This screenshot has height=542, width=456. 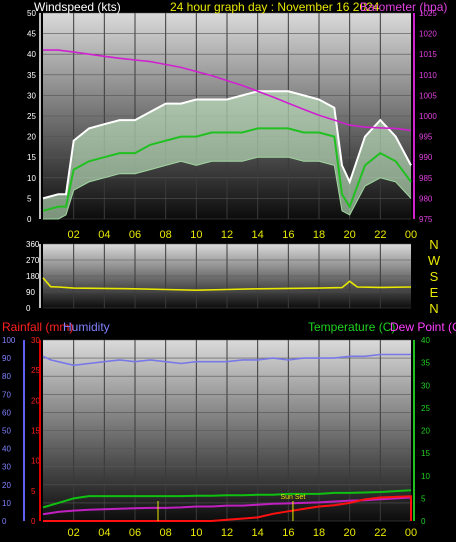 What do you see at coordinates (292, 497) in the screenshot?
I see `sun-marker-label: Sun Set` at bounding box center [292, 497].